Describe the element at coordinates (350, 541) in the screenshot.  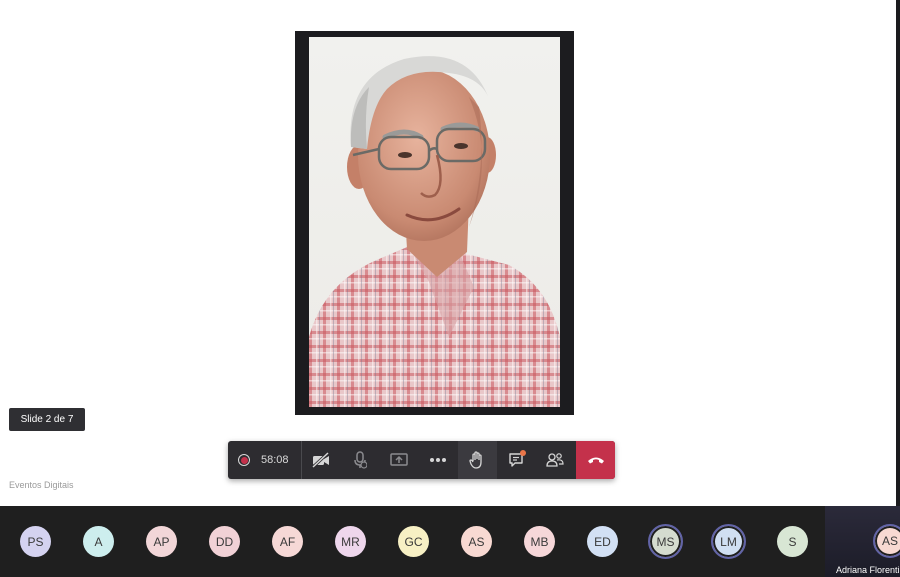
I see `participant-avatar: MR` at that location.